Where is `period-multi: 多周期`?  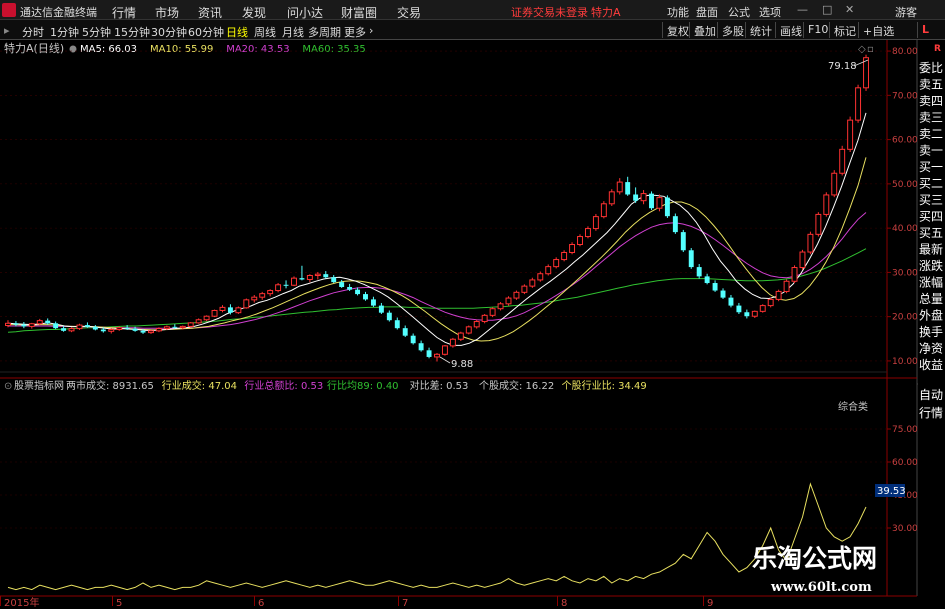
period-multi: 多周期 is located at coordinates (324, 32).